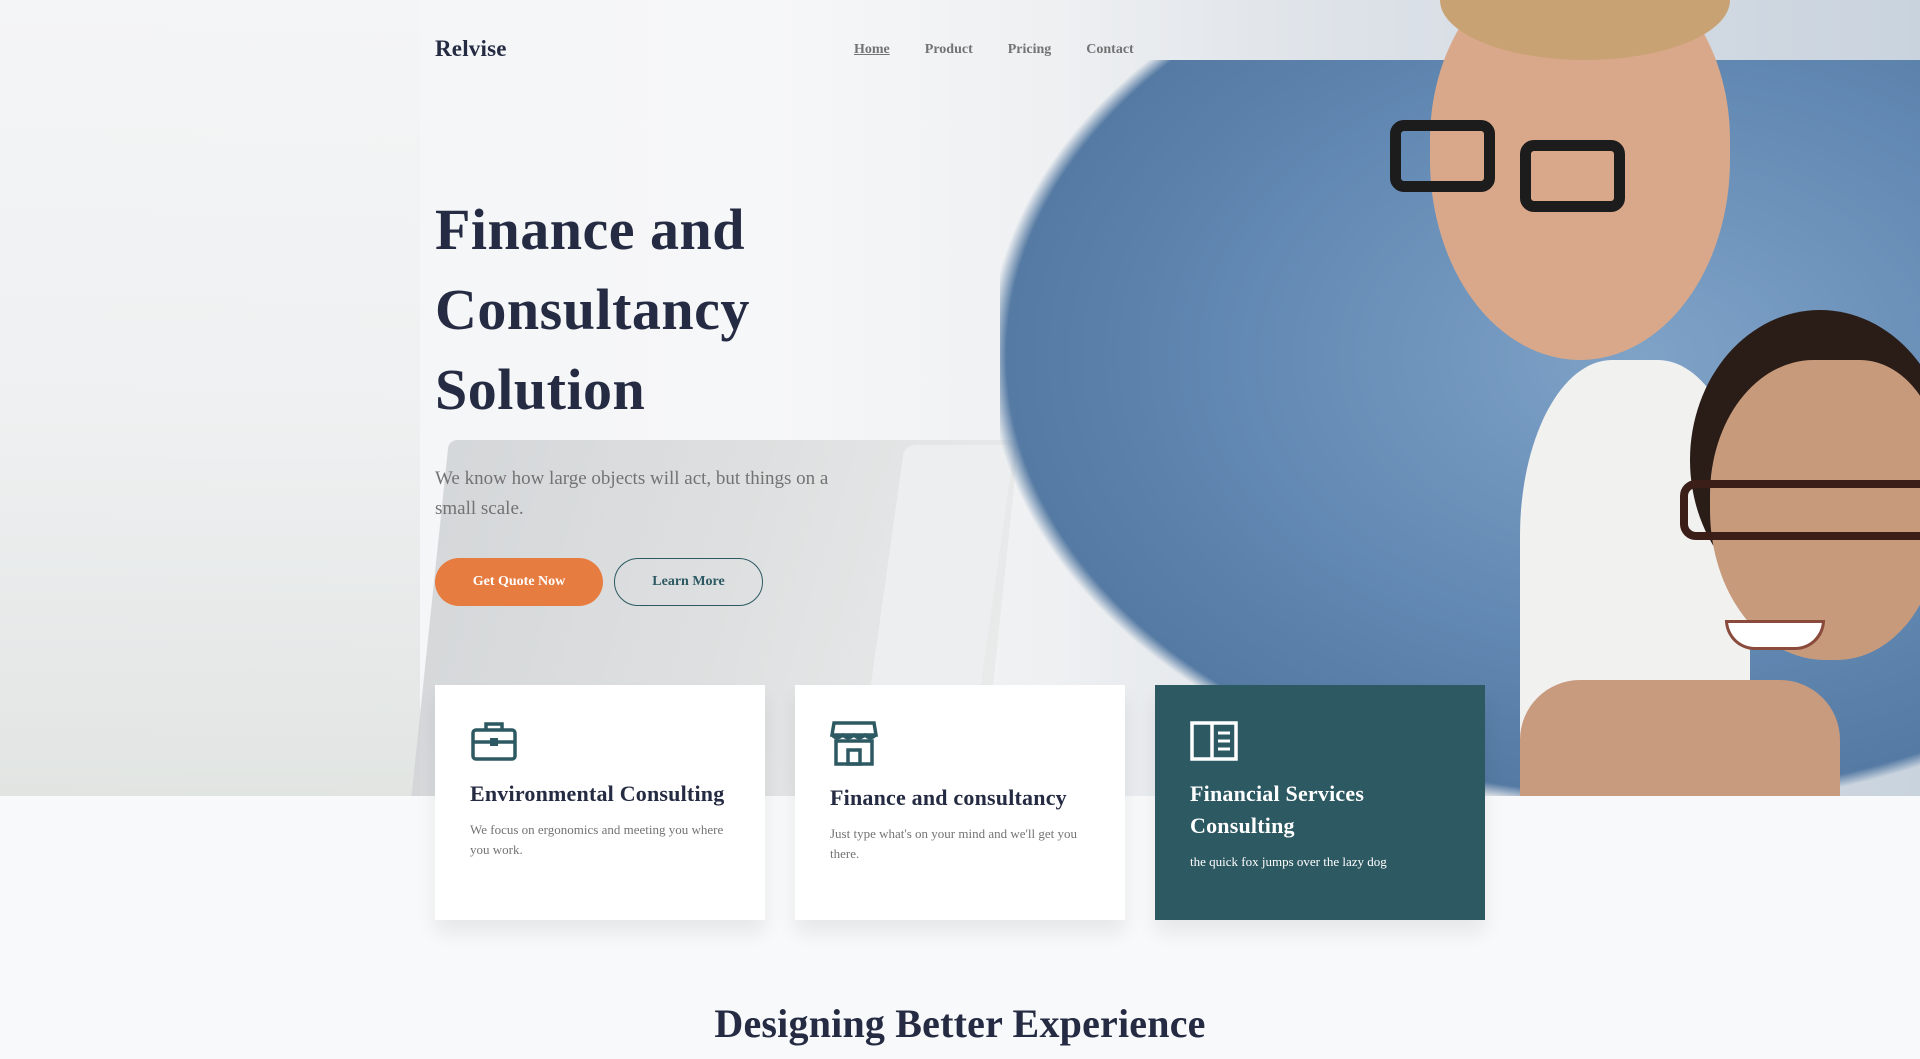 The image size is (1920, 1059). What do you see at coordinates (590, 229) in the screenshot?
I see `hero-title-line-1: Finance and` at bounding box center [590, 229].